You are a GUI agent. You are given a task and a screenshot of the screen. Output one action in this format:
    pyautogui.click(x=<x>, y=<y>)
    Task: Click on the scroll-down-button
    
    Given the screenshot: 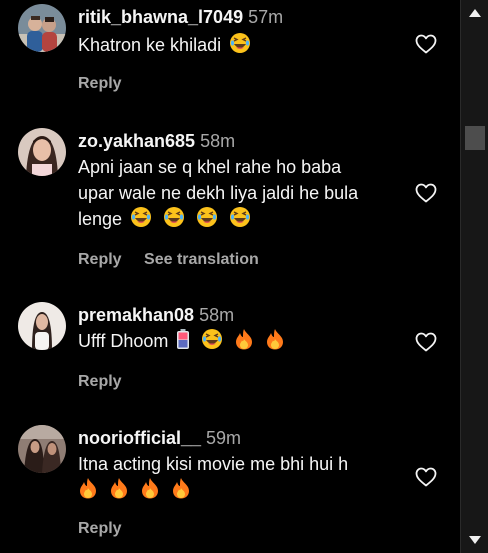 What is the action you would take?
    pyautogui.click(x=474, y=540)
    